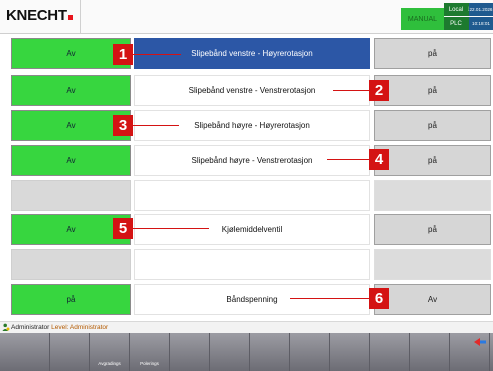  What do you see at coordinates (456, 9) in the screenshot?
I see `location-label: Local` at bounding box center [456, 9].